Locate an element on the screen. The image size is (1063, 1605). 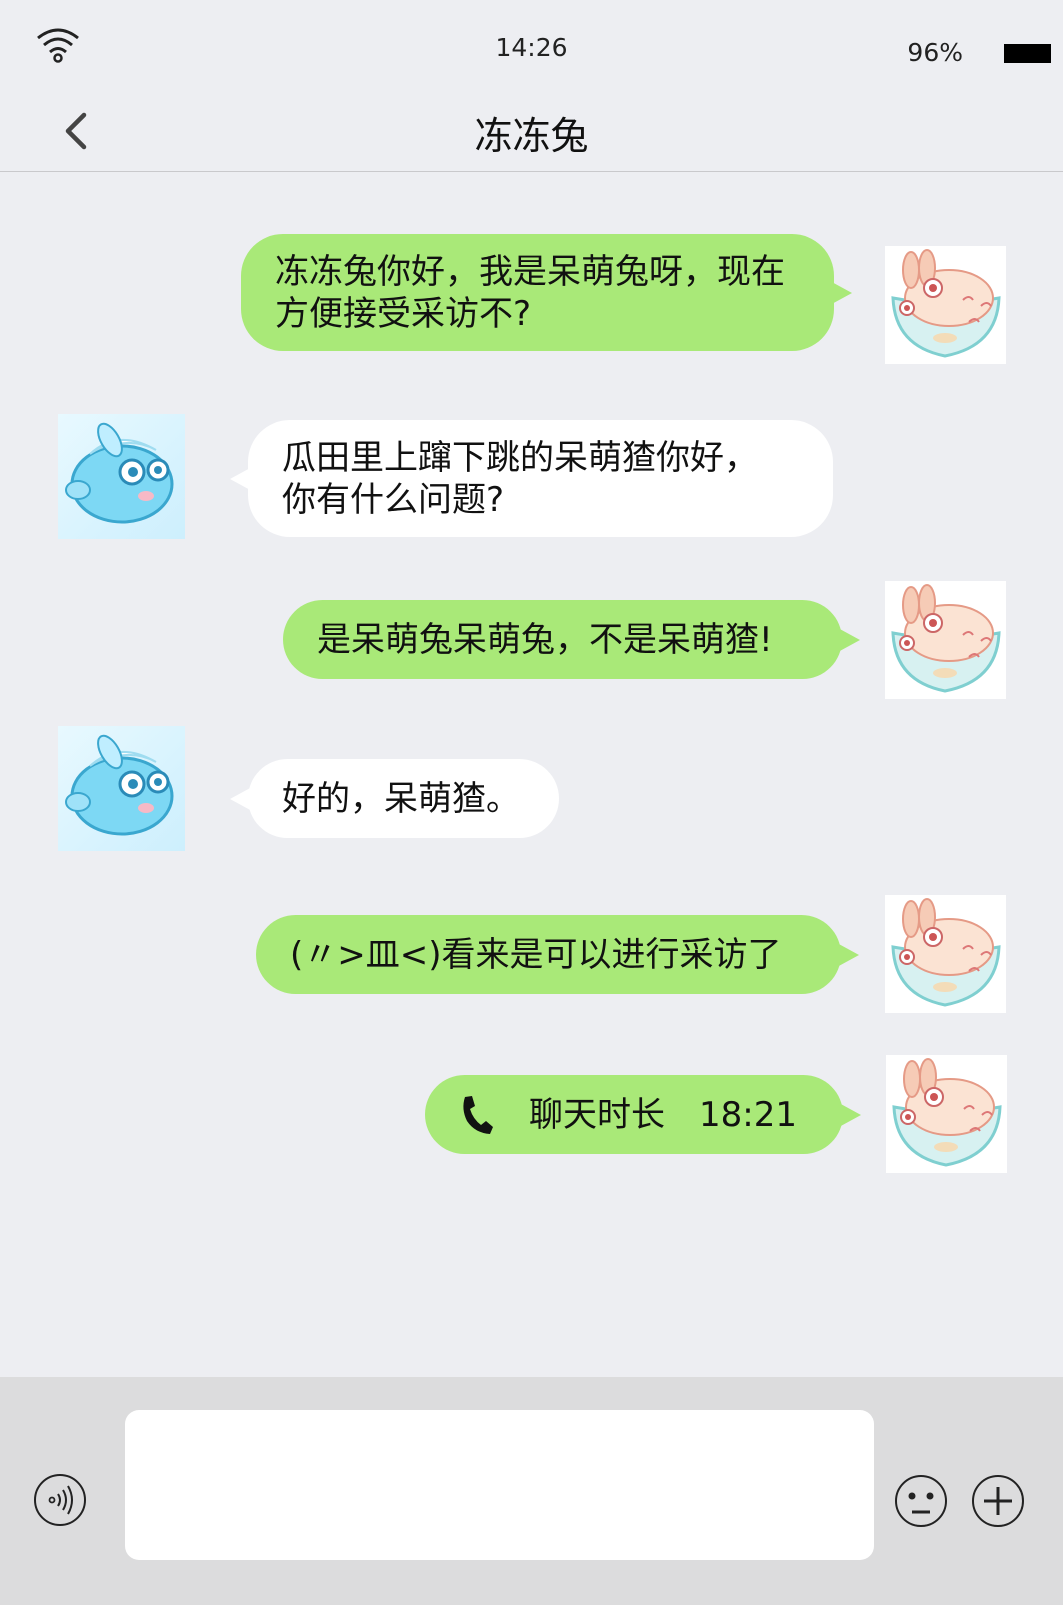
contact-message-bubble: 瓜田里上蹿下跳的呆萌猹你好， 你有什么问题? is located at coordinates (531, 478).